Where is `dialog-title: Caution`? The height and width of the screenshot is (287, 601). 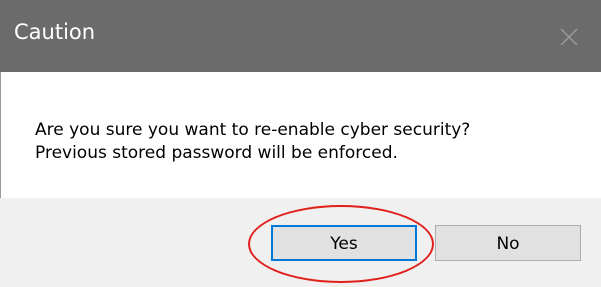 dialog-title: Caution is located at coordinates (55, 32).